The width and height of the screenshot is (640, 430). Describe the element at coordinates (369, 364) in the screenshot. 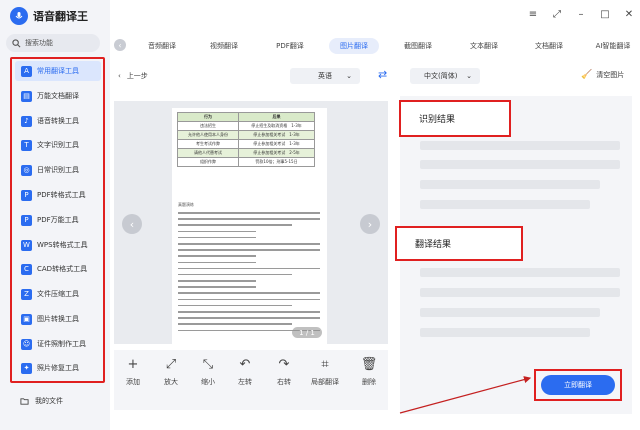

I see `trash-icon: 🗑` at that location.